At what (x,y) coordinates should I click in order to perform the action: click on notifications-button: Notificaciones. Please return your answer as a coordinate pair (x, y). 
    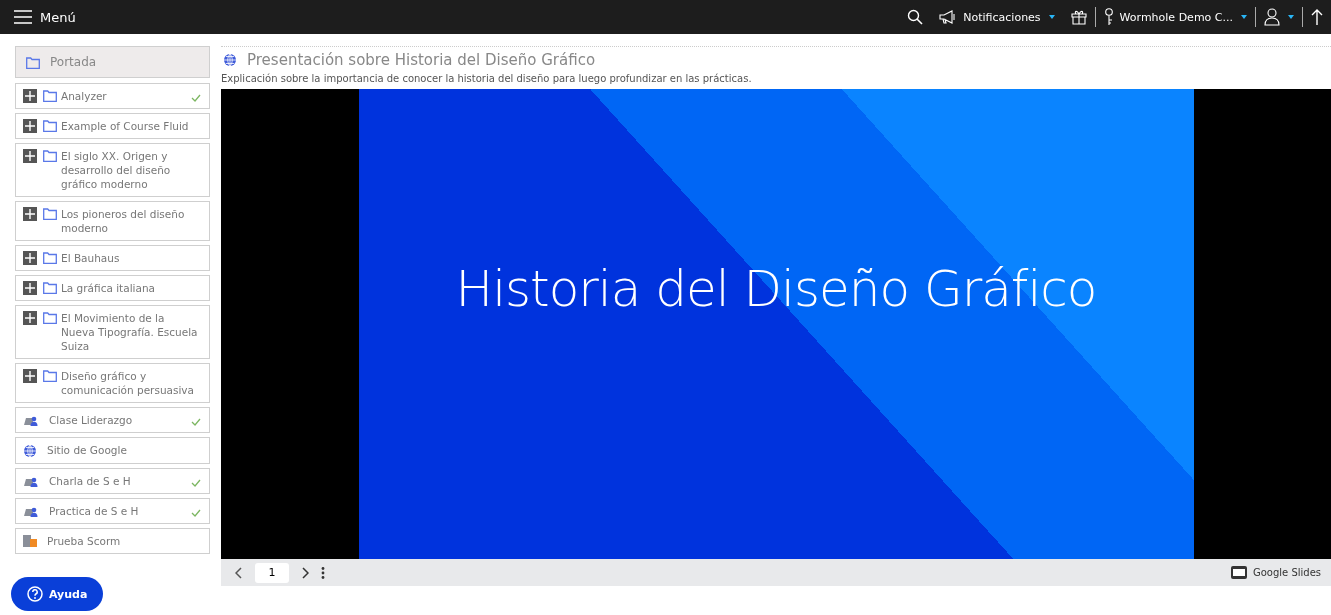
    Looking at the image, I should click on (997, 17).